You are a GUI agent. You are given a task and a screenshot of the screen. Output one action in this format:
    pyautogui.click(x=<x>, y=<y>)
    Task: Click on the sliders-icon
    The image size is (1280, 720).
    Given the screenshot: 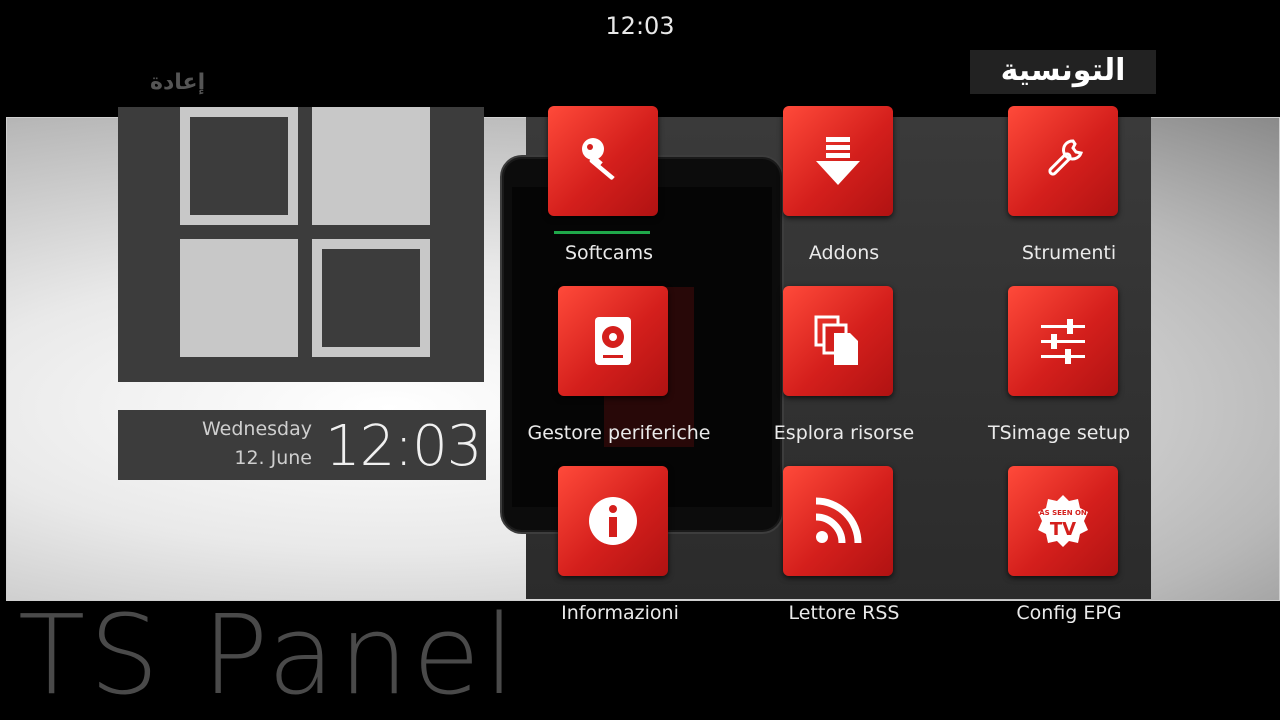 What is the action you would take?
    pyautogui.click(x=1063, y=341)
    